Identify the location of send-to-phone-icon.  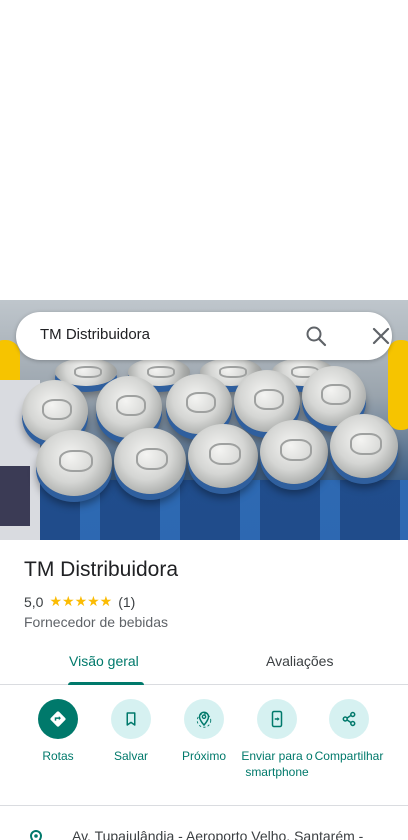
(277, 719).